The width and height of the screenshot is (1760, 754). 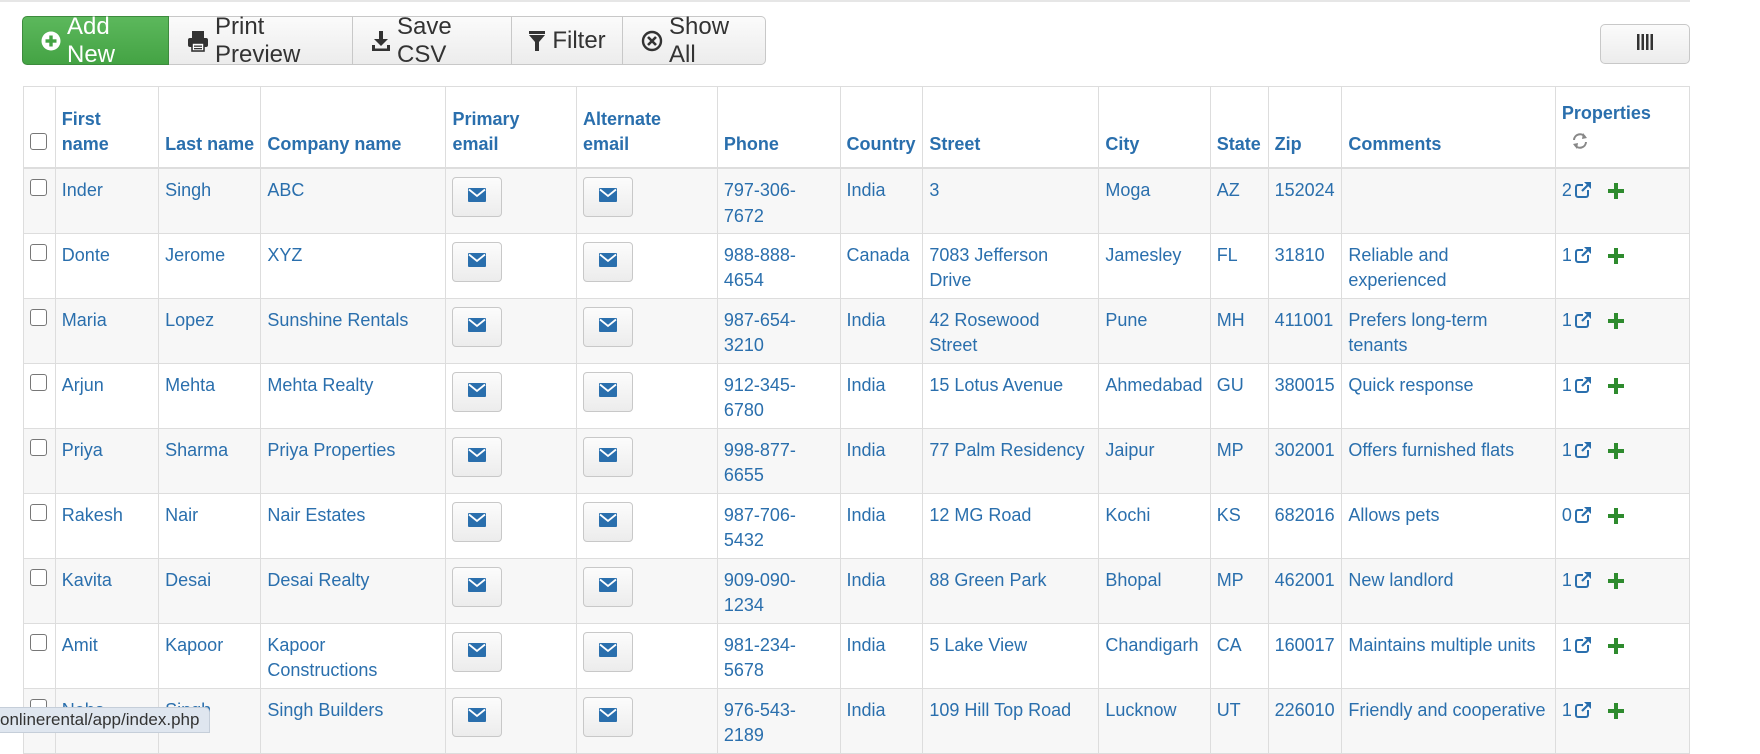 What do you see at coordinates (1567, 190) in the screenshot?
I see `properties-count: 2` at bounding box center [1567, 190].